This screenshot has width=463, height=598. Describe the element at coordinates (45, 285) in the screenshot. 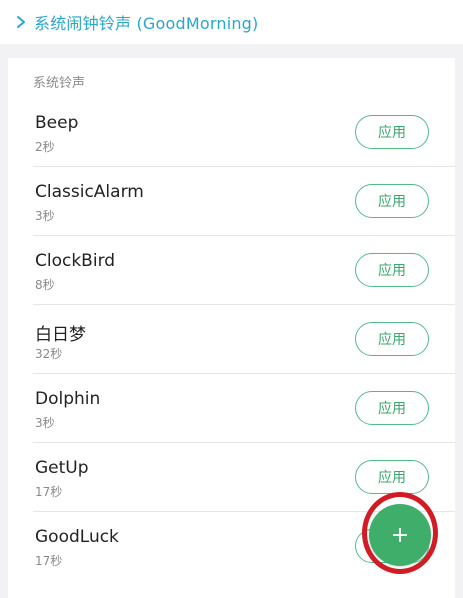

I see `ringtone-duration: 8秒` at that location.